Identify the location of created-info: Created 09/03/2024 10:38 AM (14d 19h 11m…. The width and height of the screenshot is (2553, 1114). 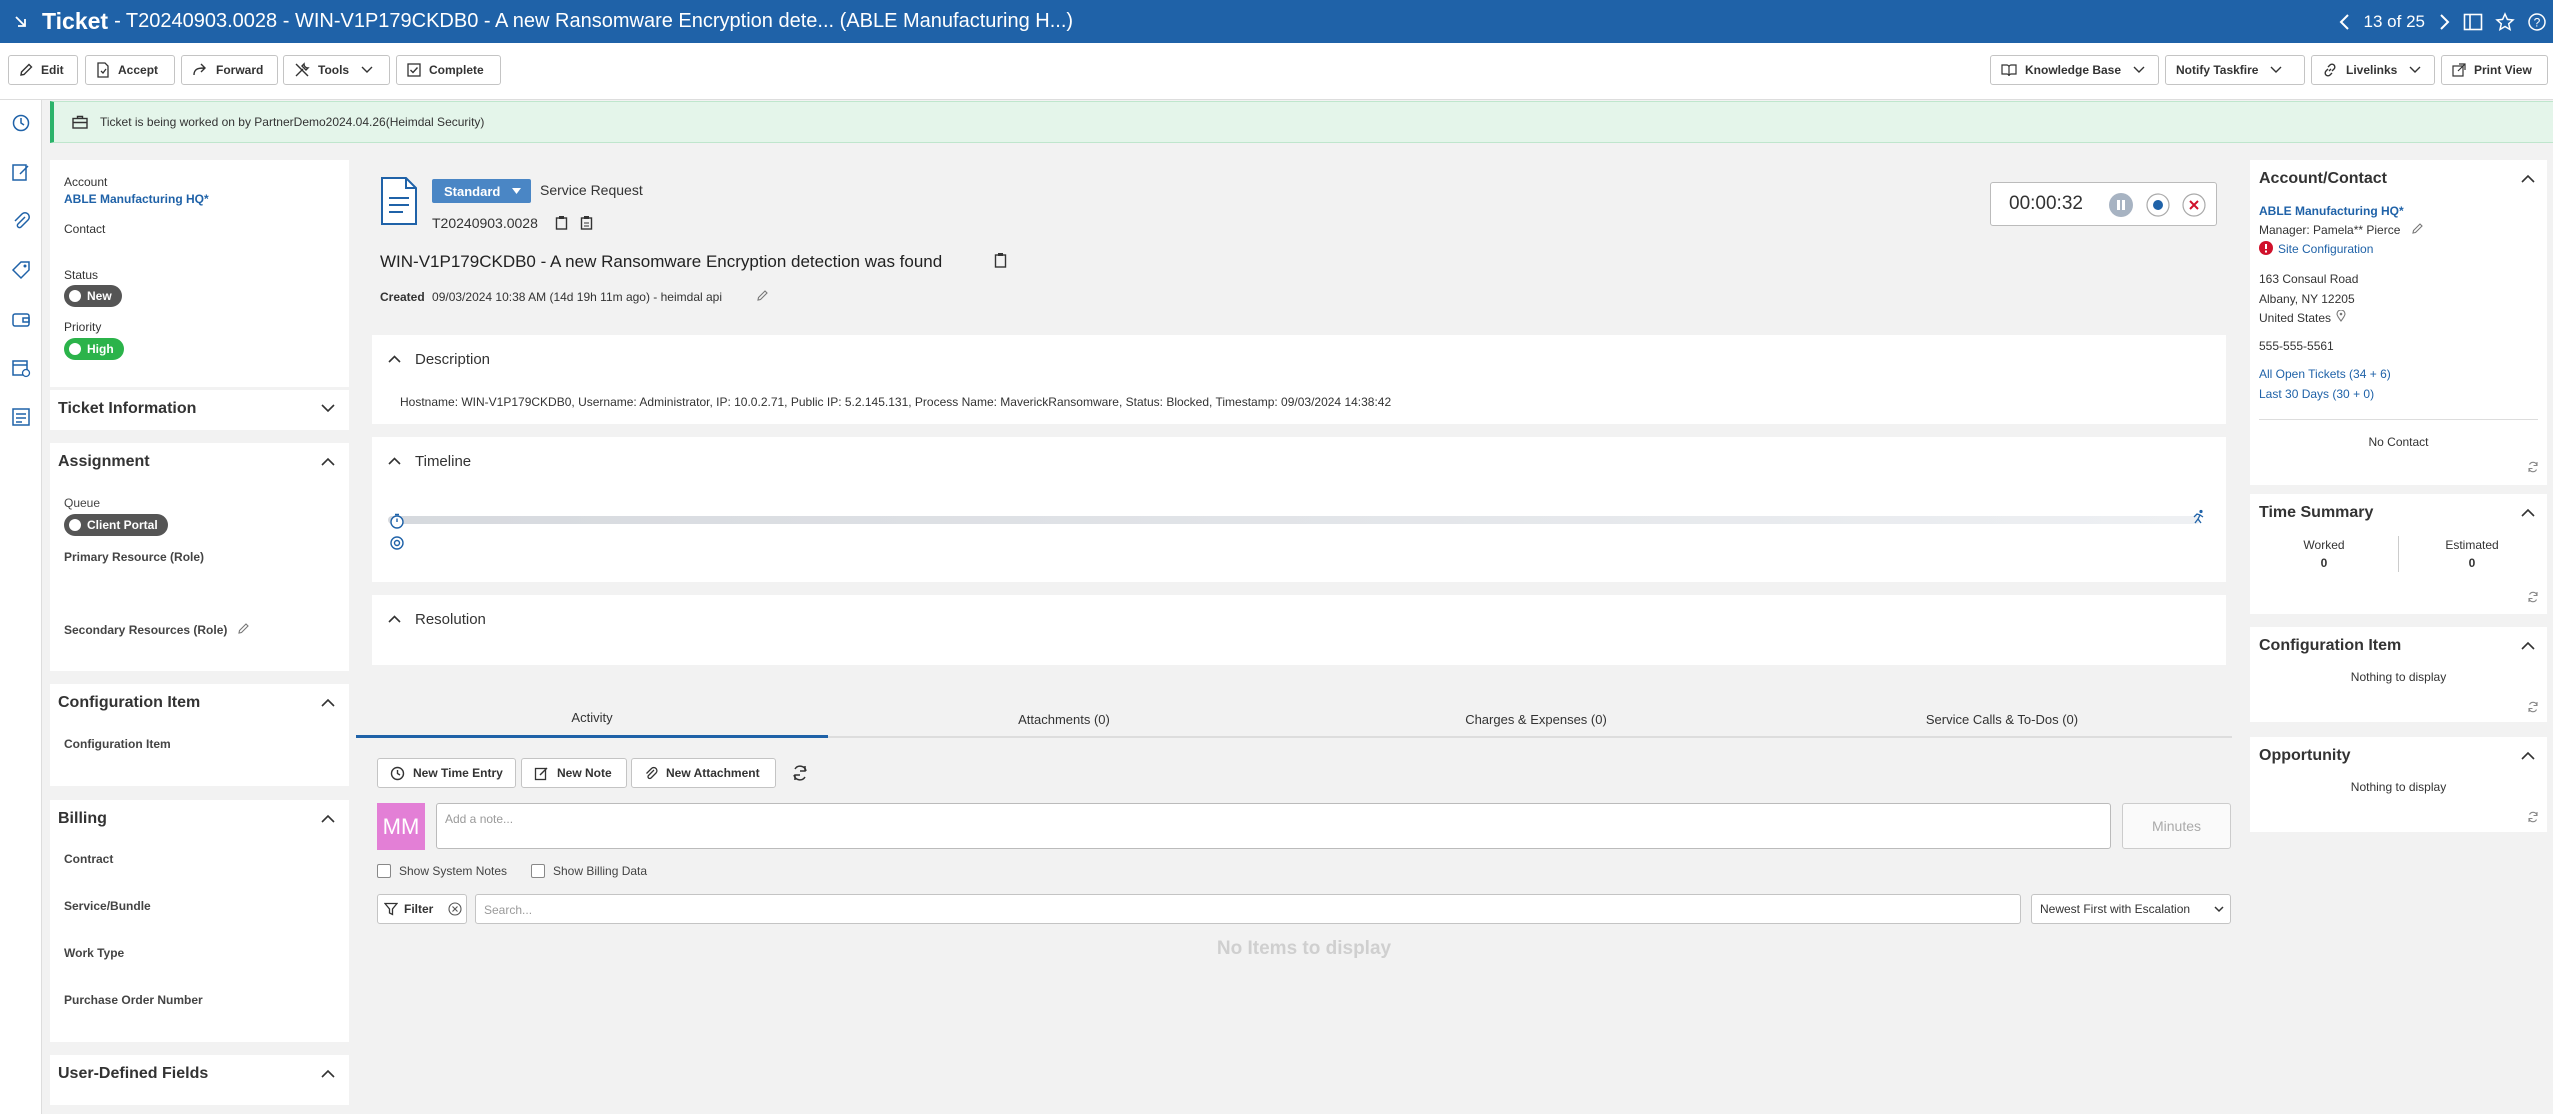
(551, 297).